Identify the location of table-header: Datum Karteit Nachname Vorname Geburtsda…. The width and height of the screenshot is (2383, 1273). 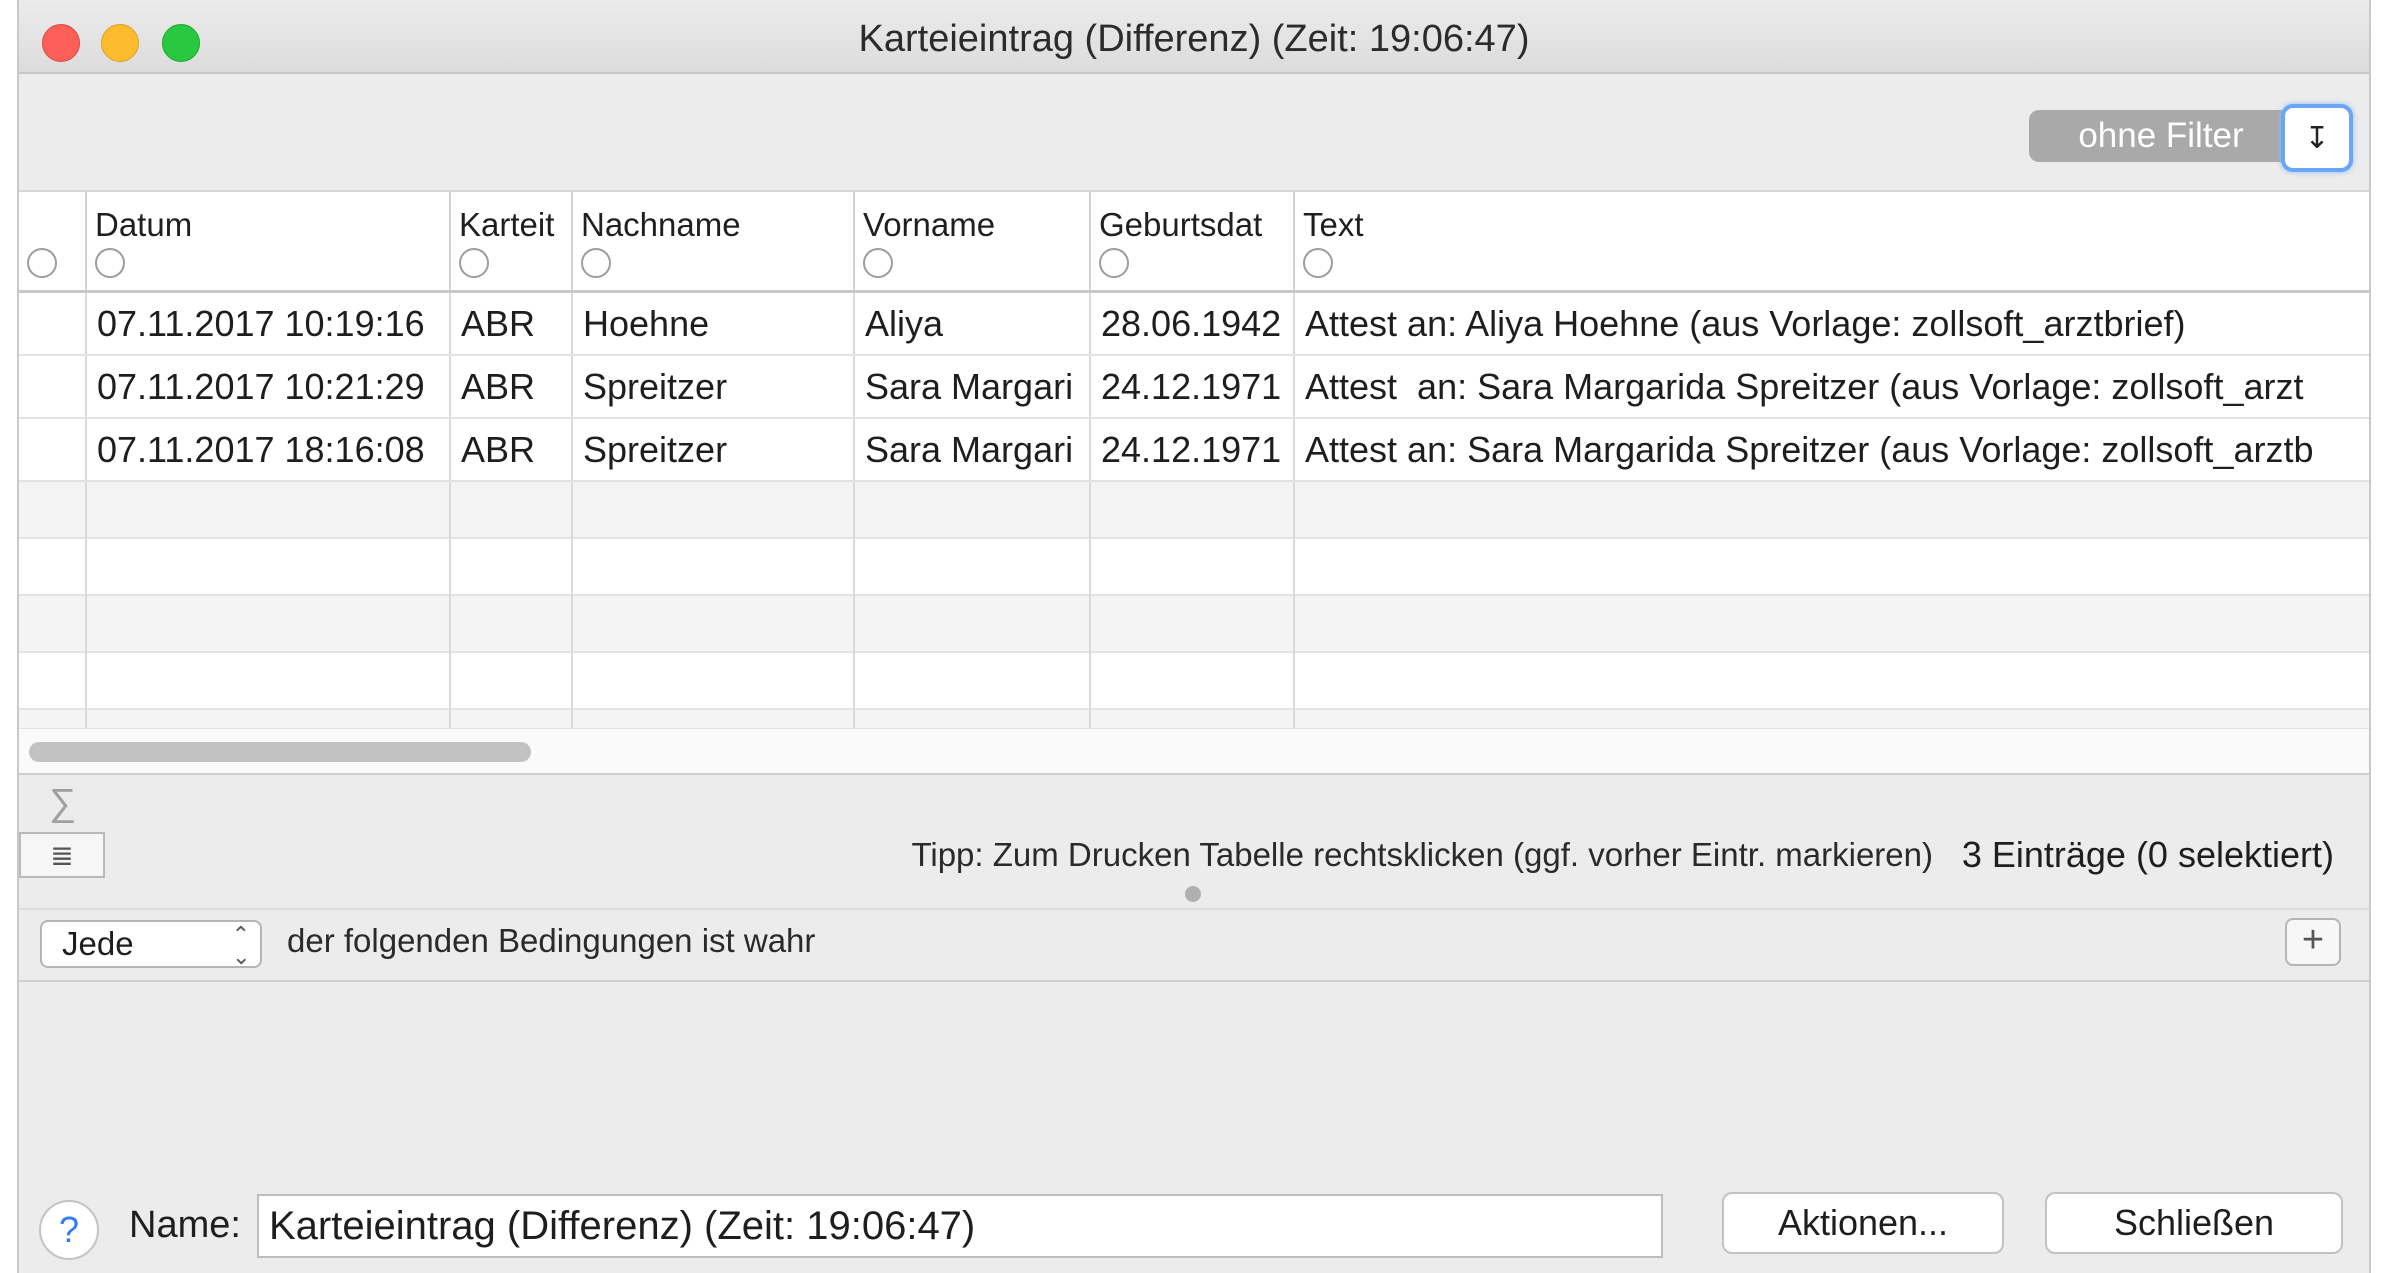
(1194, 242).